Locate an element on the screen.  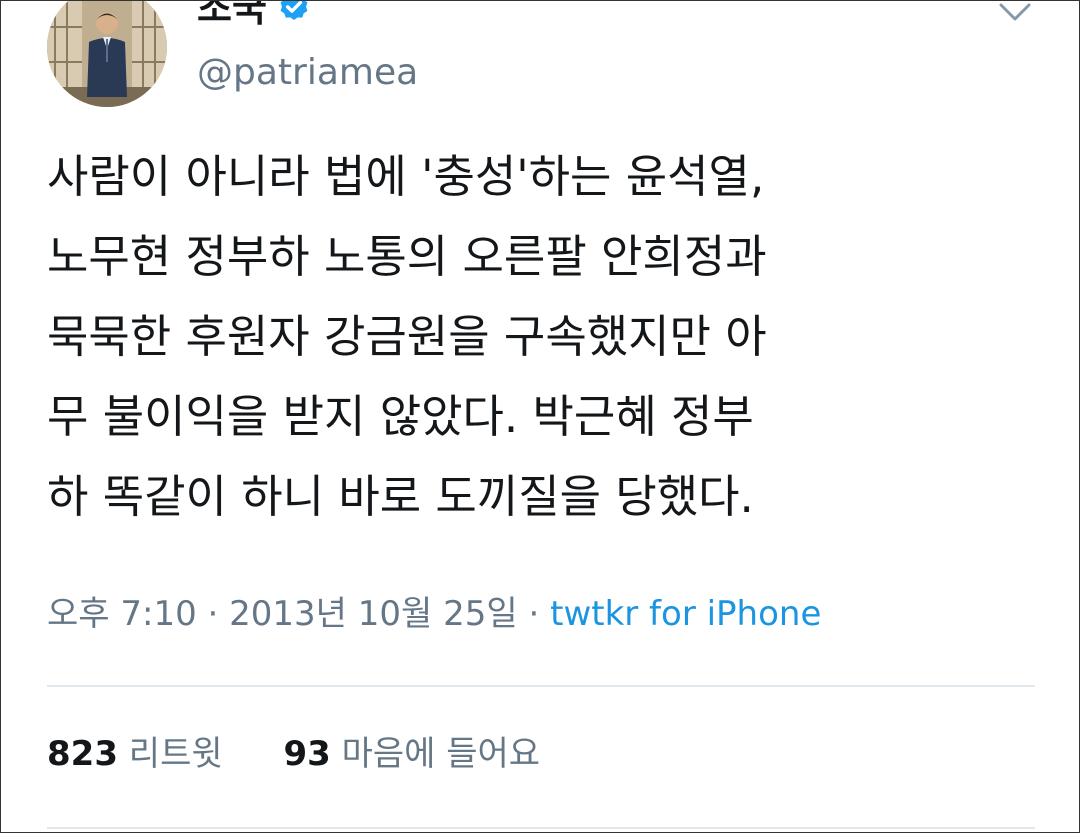
likes-stat: 93 마음에 들어요 is located at coordinates (411, 754).